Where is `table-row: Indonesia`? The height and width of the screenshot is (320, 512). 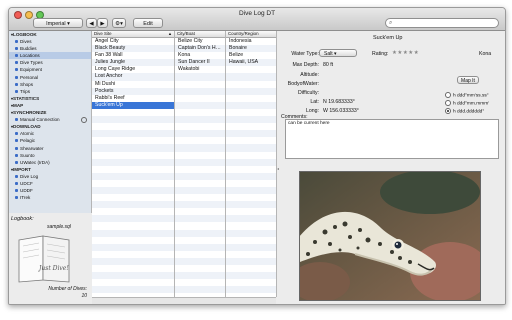 table-row: Indonesia is located at coordinates (251, 41).